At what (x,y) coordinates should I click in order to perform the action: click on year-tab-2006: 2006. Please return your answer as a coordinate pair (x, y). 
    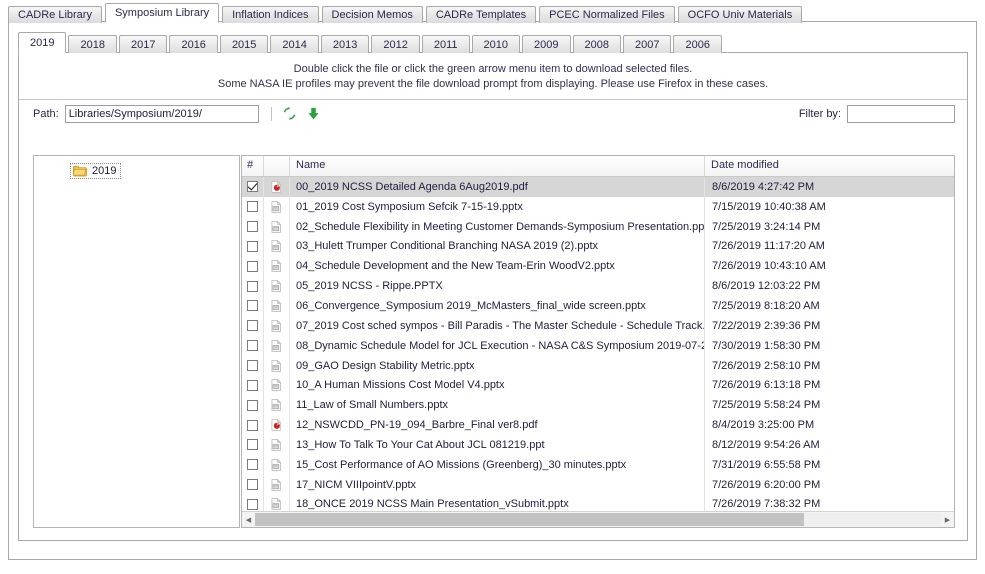
    Looking at the image, I should click on (697, 44).